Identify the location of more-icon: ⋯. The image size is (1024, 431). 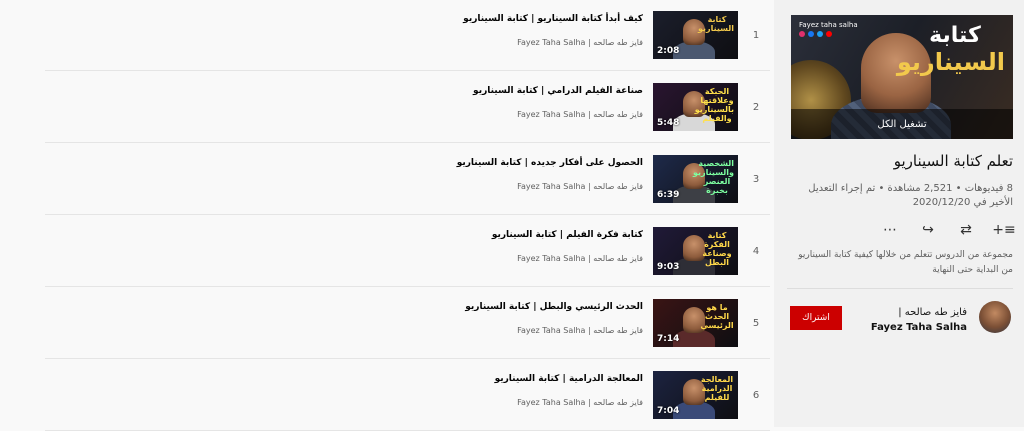
(890, 230).